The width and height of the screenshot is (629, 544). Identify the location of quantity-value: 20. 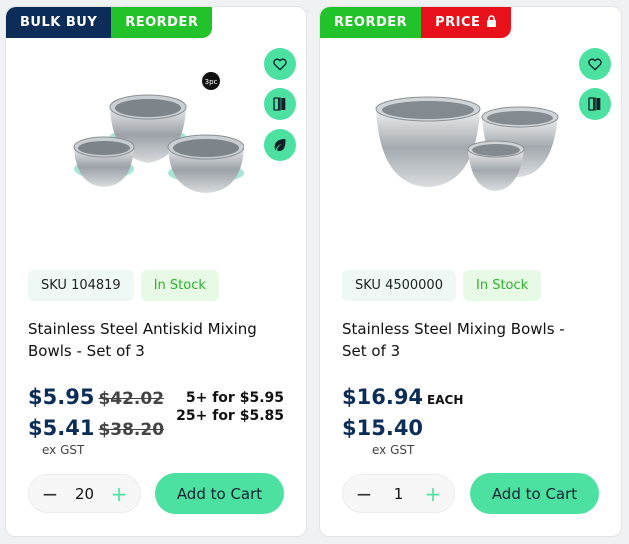
(84, 494).